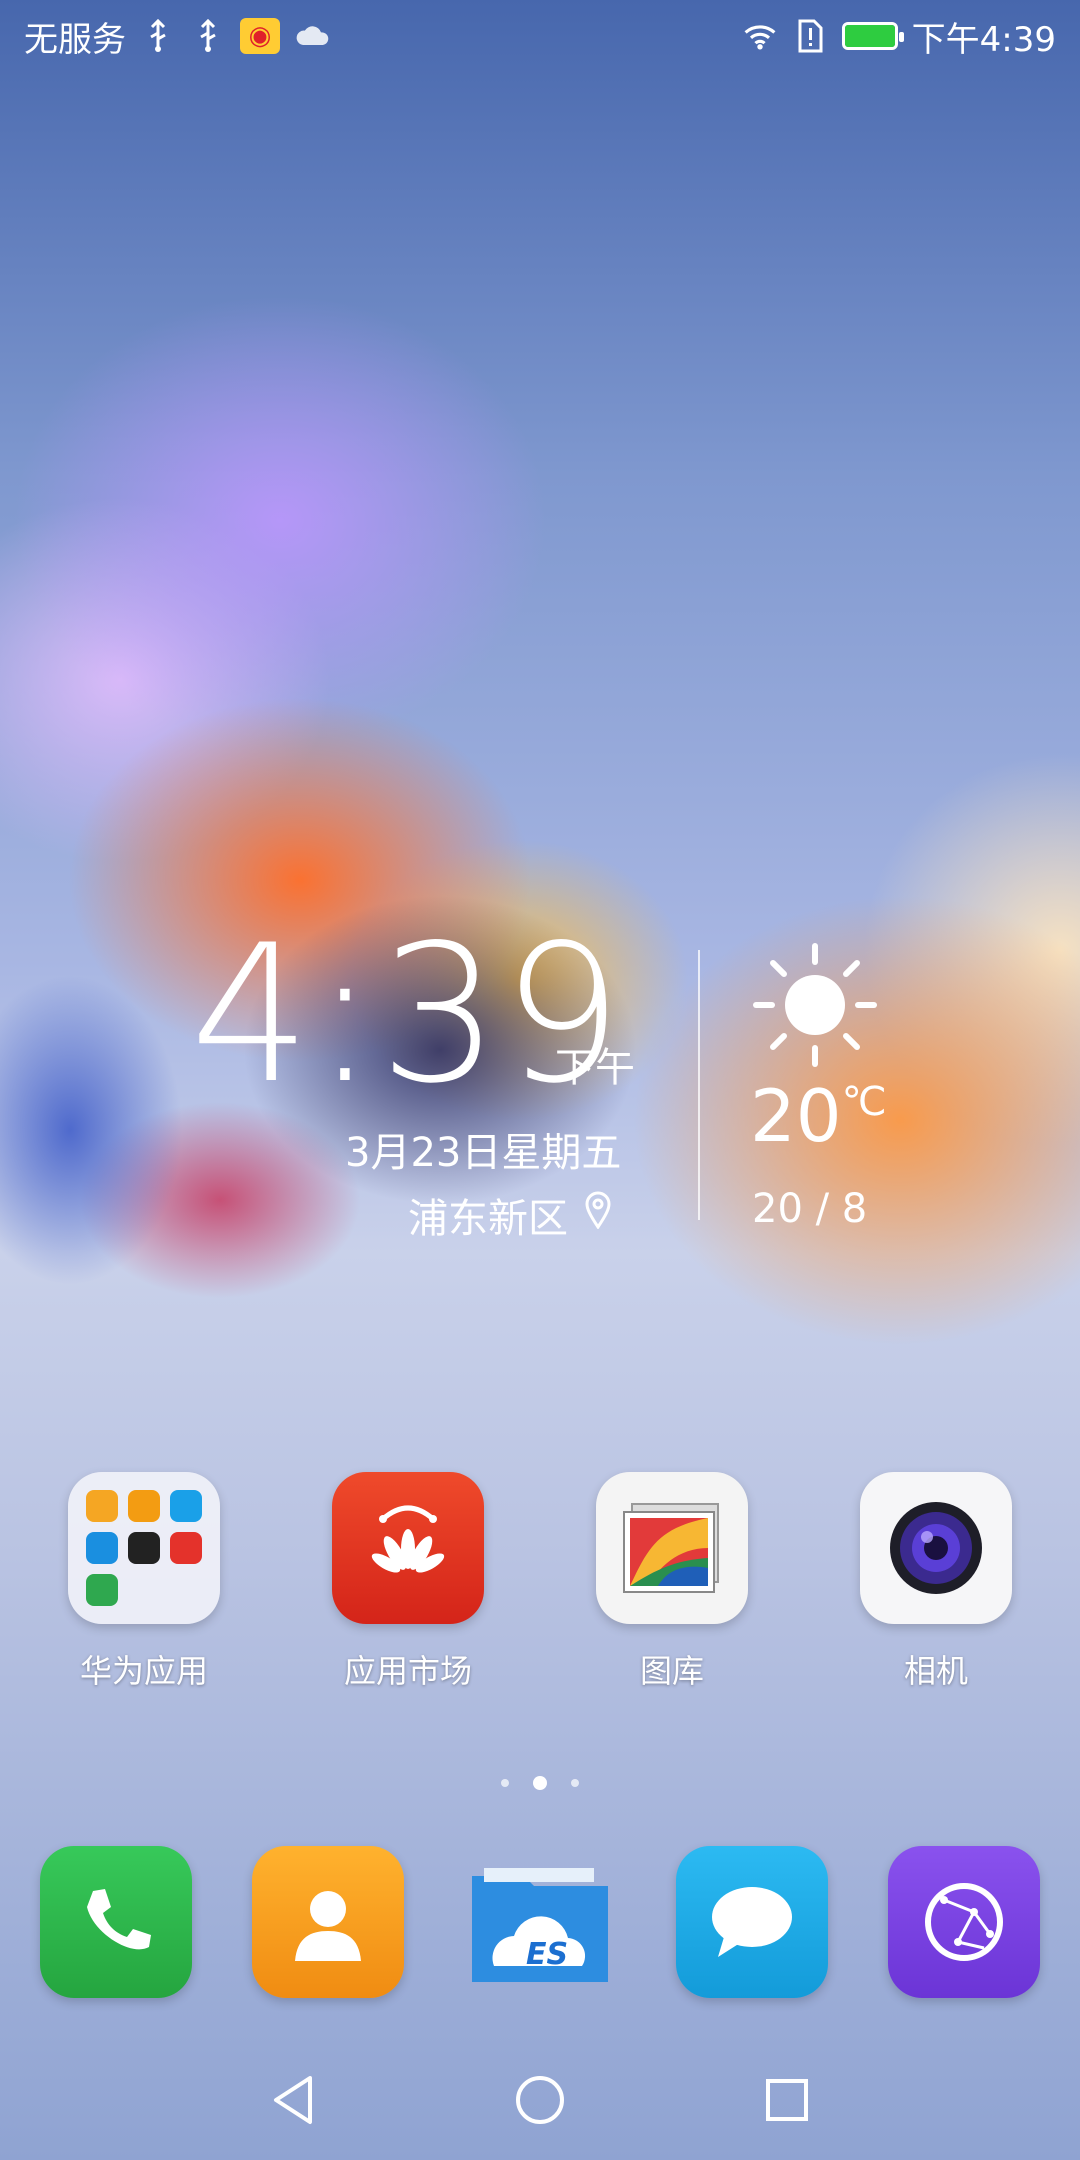 The width and height of the screenshot is (1080, 2160). I want to click on app-huawei-apps-folder: 华为应用, so click(144, 1582).